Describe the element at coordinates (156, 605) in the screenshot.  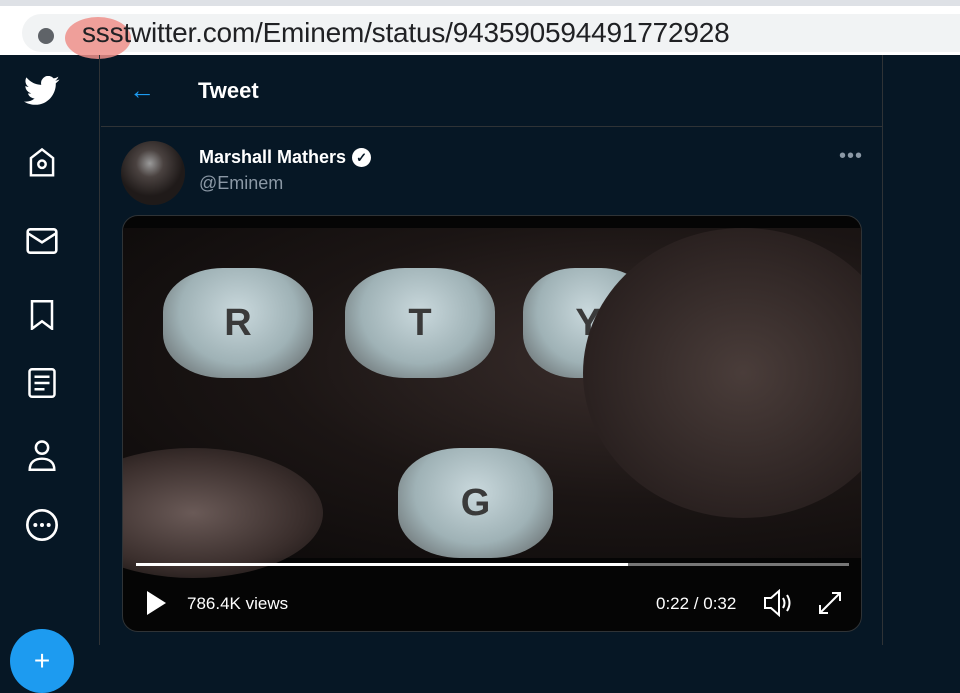
I see `play-icon` at that location.